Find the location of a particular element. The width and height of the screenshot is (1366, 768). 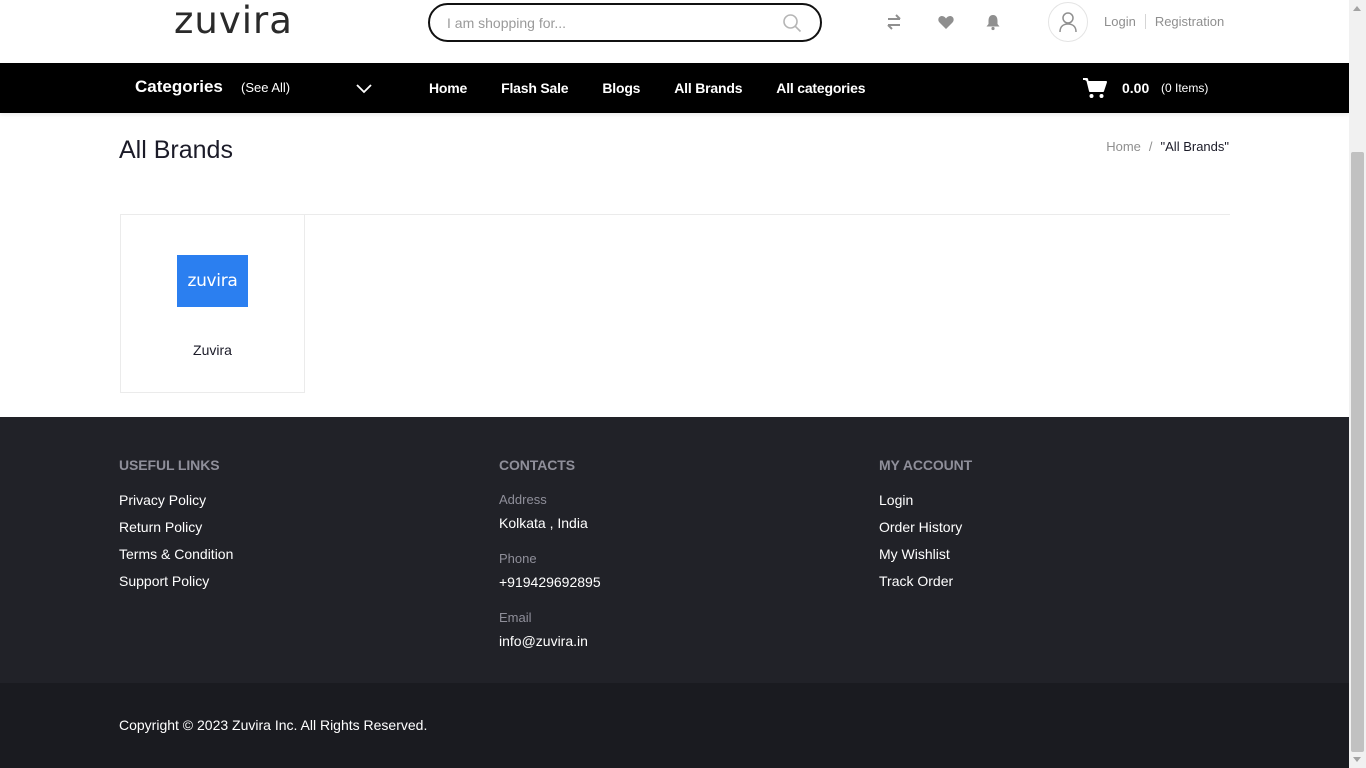

avatar is located at coordinates (1068, 22).